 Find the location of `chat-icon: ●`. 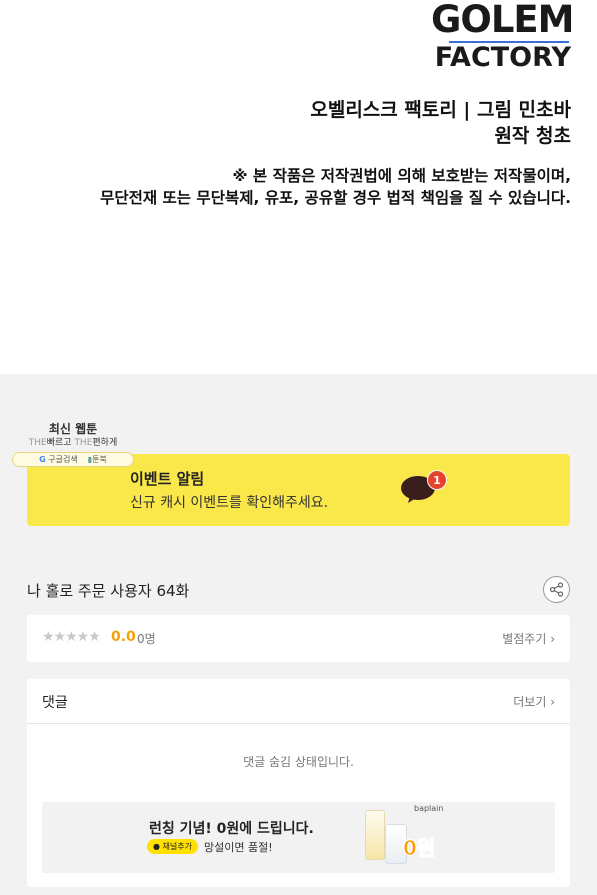

chat-icon: ● is located at coordinates (156, 846).